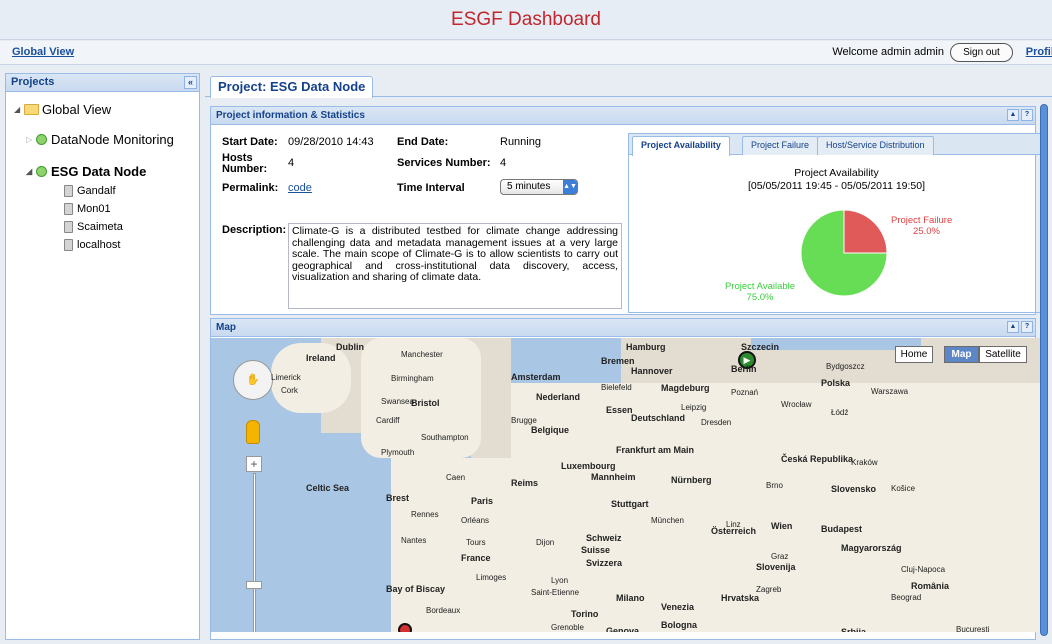 This screenshot has width=1052, height=644. I want to click on tree-label: DataNode Monitoring, so click(112, 139).